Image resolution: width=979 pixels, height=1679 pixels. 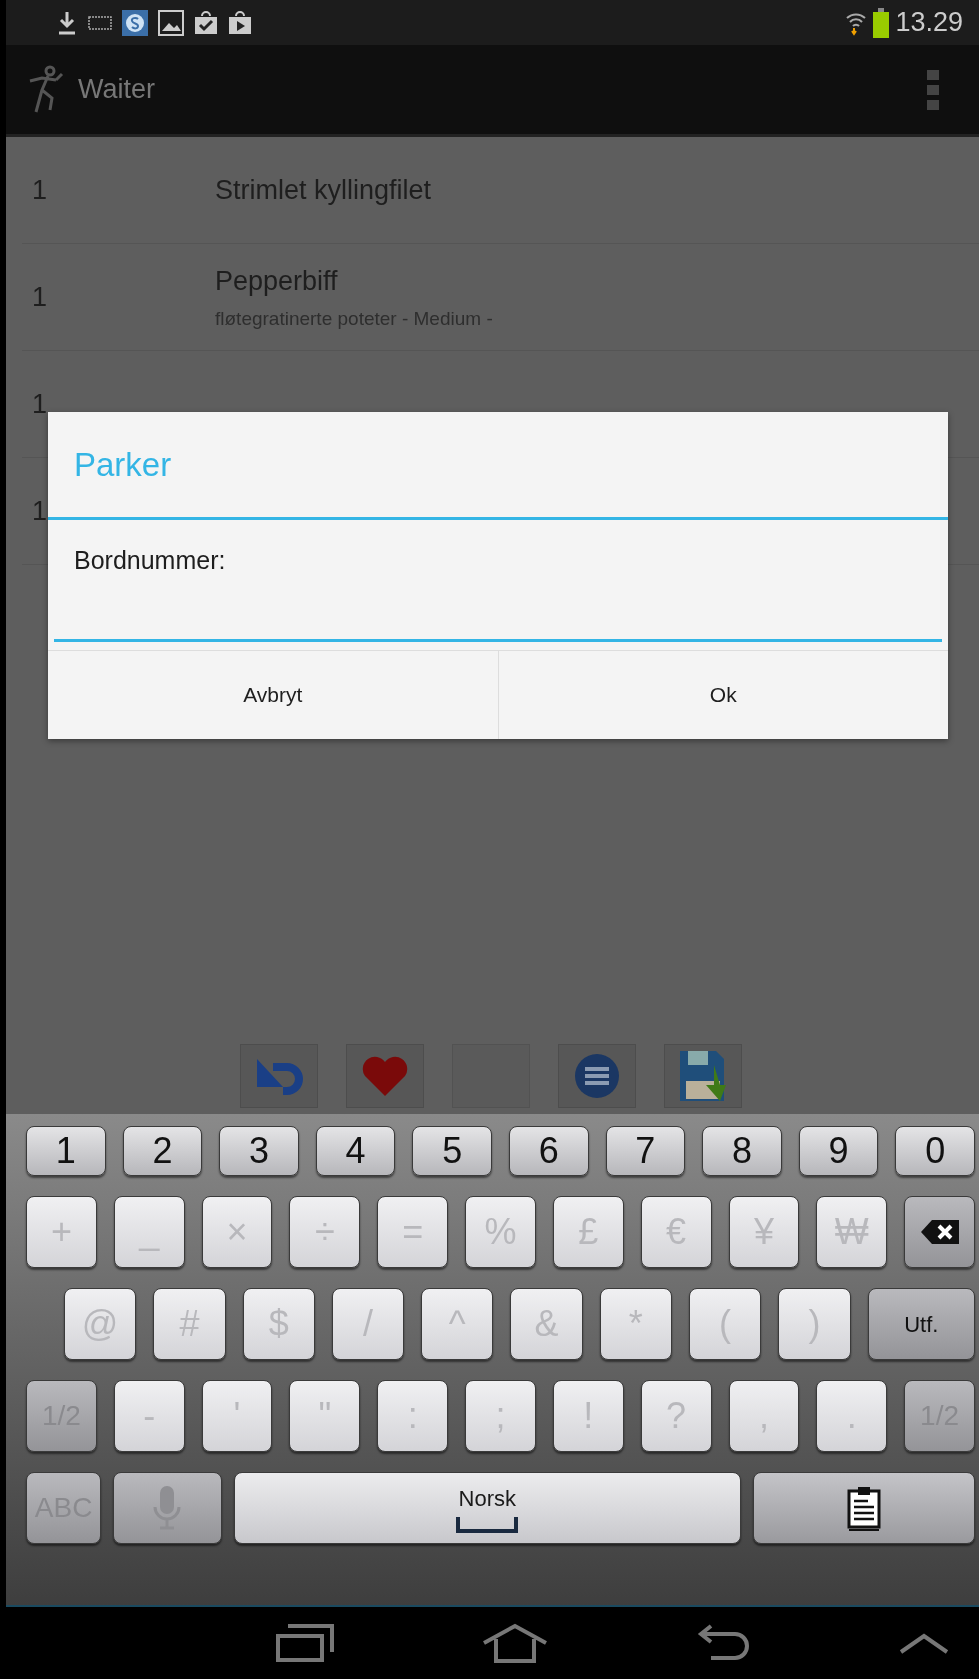 What do you see at coordinates (546, 1324) in the screenshot?
I see `keyboard-key: &` at bounding box center [546, 1324].